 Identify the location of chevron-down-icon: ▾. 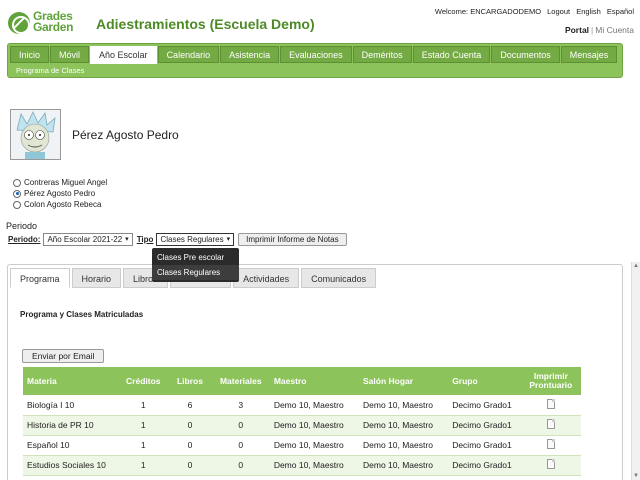
(228, 239).